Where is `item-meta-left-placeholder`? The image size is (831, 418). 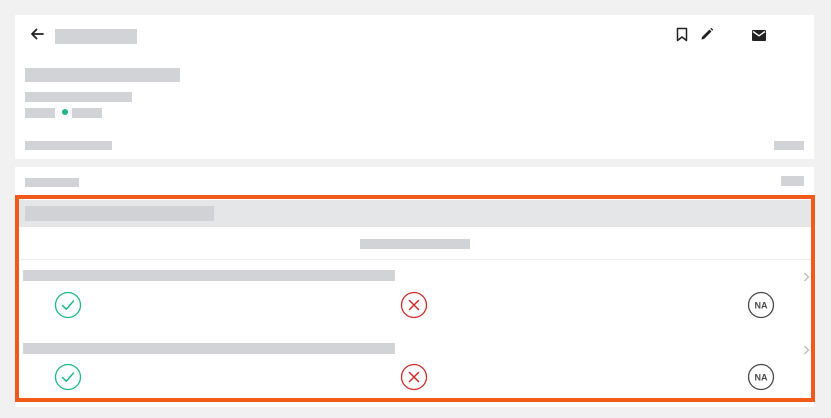
item-meta-left-placeholder is located at coordinates (40, 113).